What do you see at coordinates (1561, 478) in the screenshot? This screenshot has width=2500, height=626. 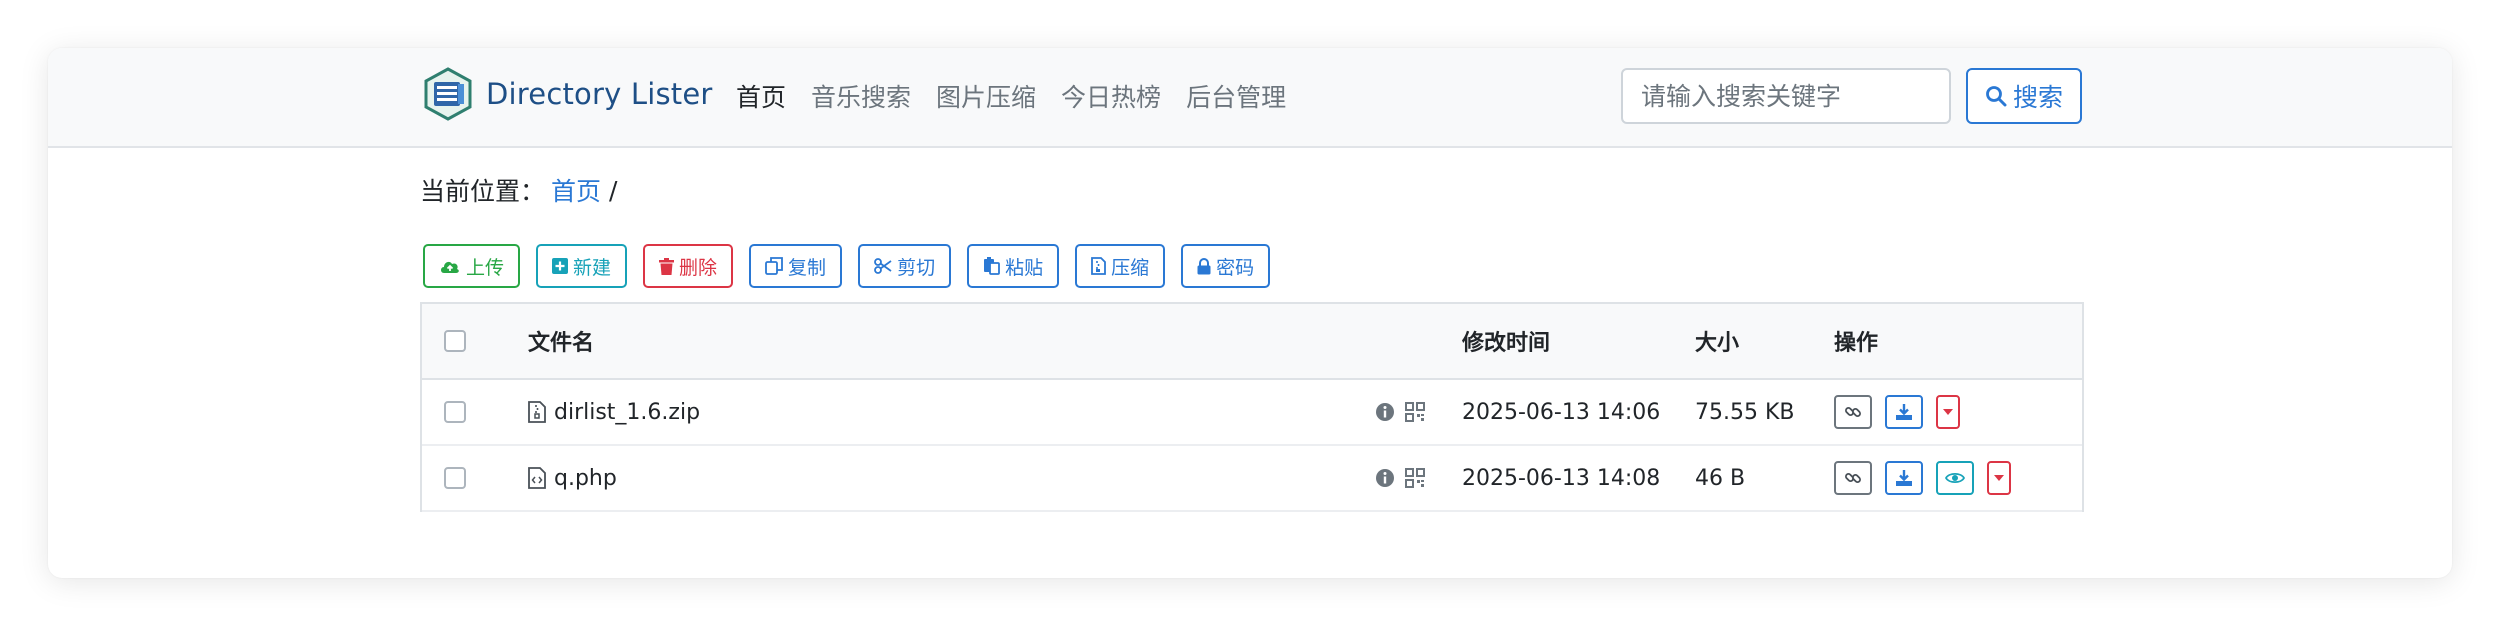 I see `file-modified: 2025-06-13 14:08` at bounding box center [1561, 478].